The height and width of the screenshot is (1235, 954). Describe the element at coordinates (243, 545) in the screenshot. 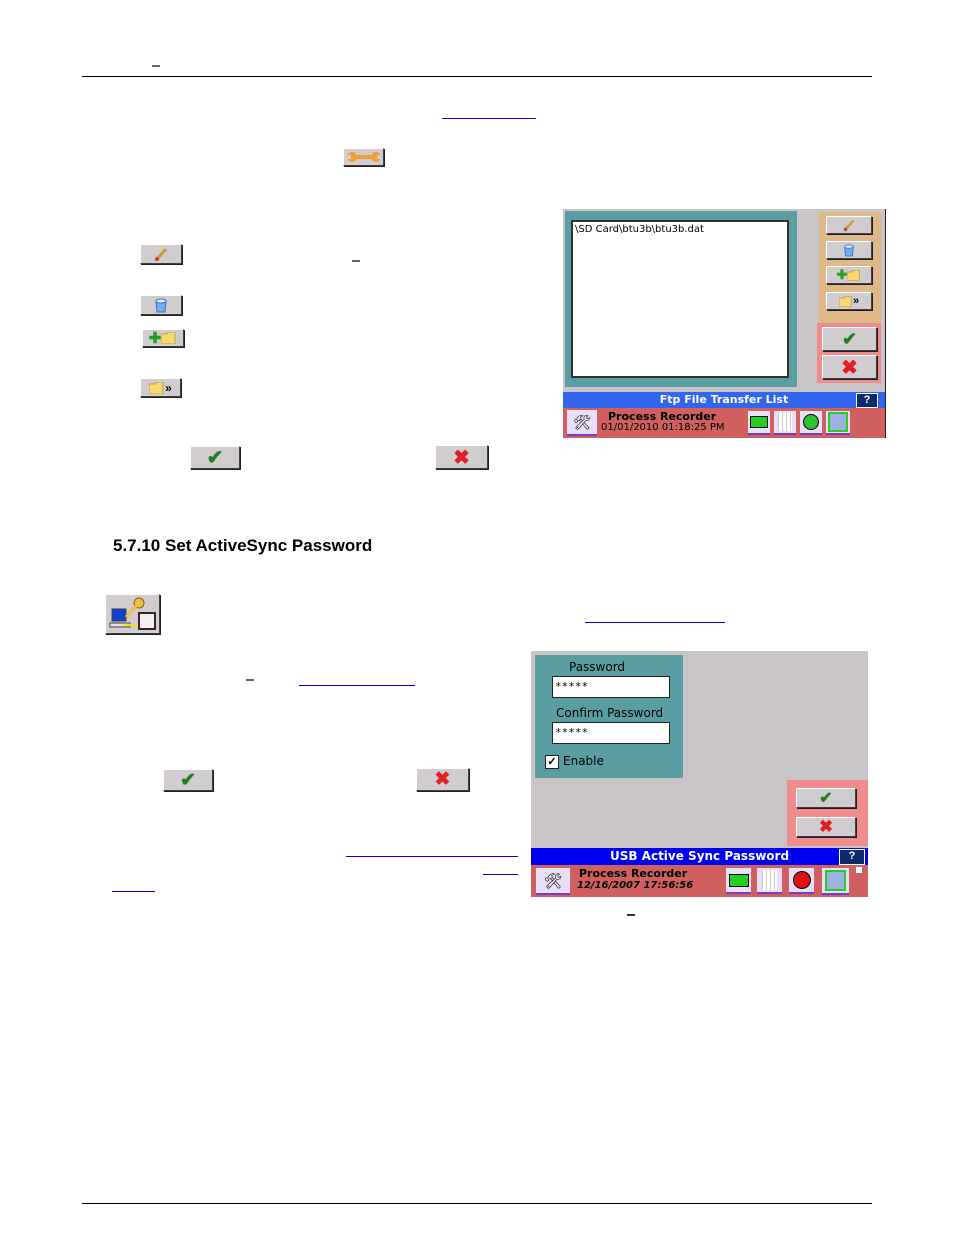

I see `section-heading: 5.7.10 Set ActiveSync Password` at that location.